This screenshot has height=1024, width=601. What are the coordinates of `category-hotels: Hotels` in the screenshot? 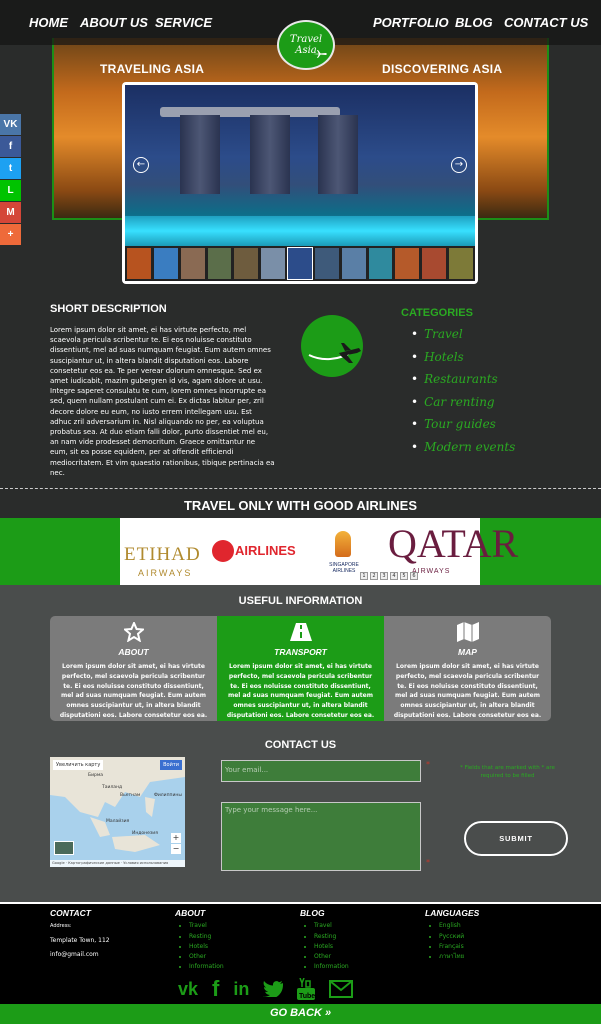 It's located at (463, 361).